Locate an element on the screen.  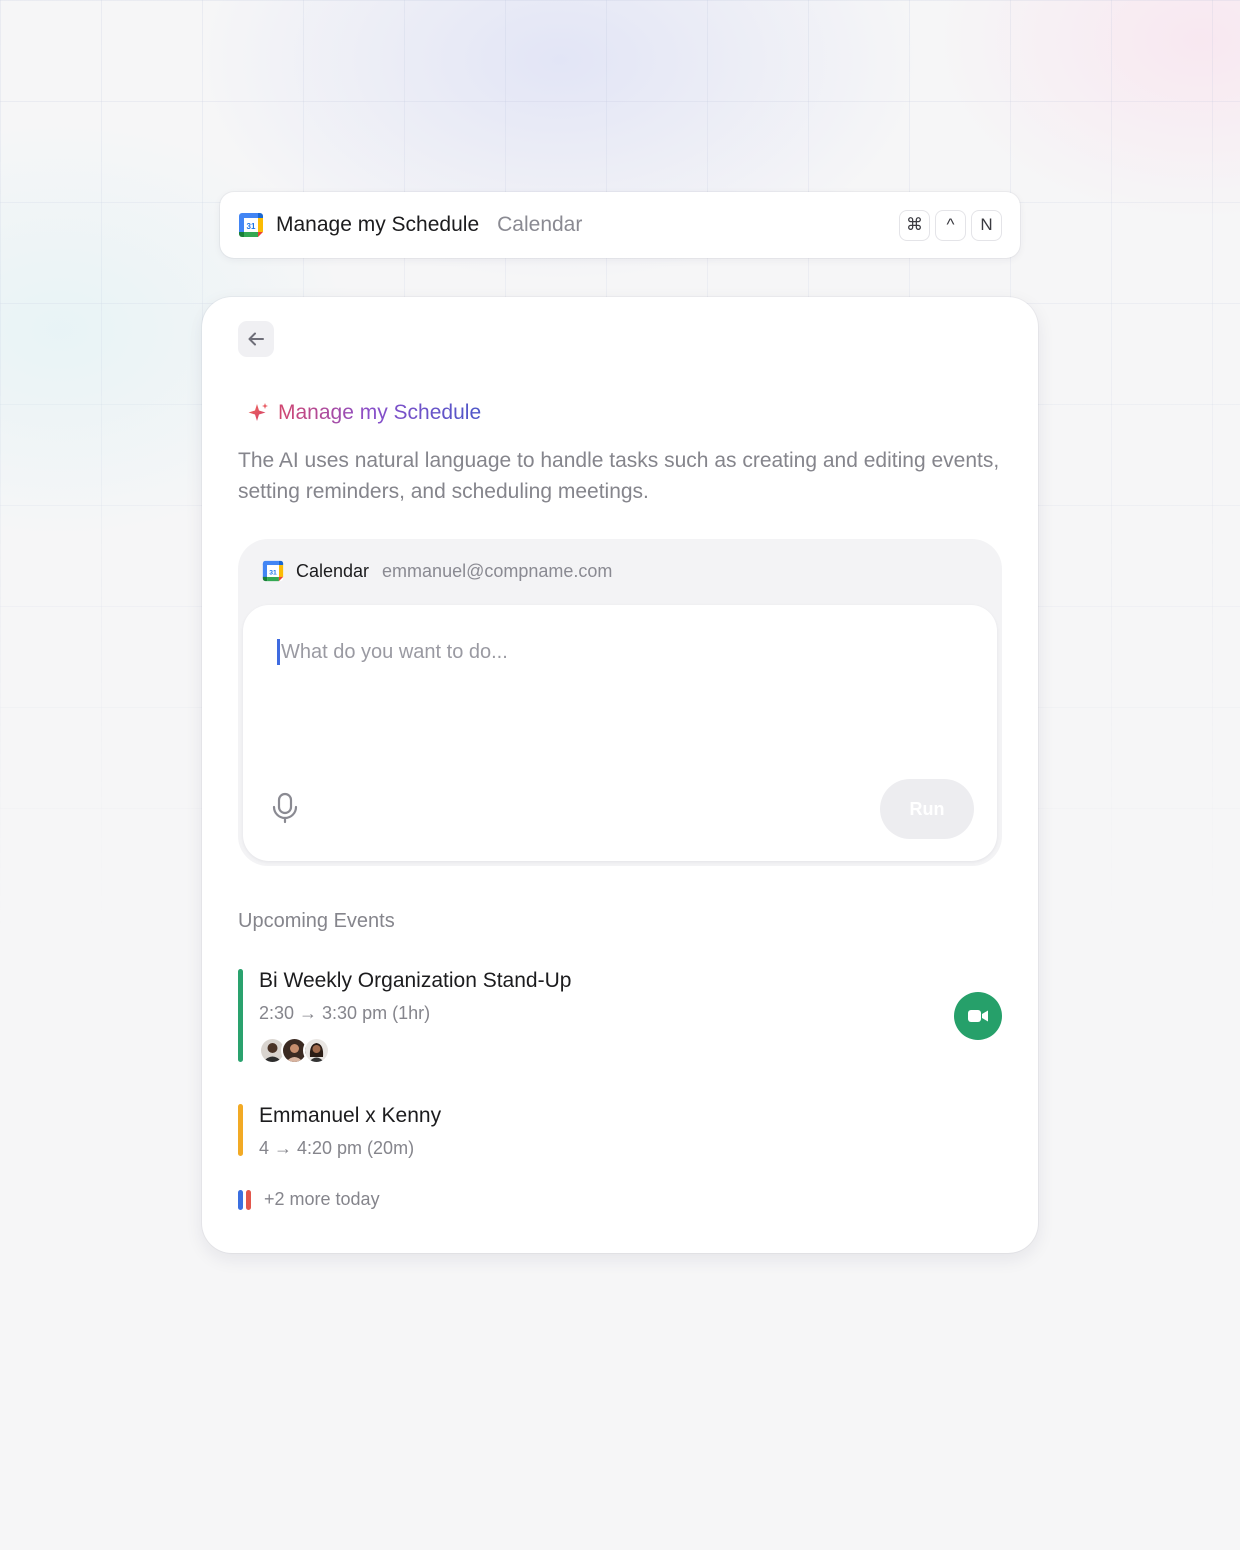
account-header: 31 Calendar emmanuel@compname.com is located at coordinates (437, 571).